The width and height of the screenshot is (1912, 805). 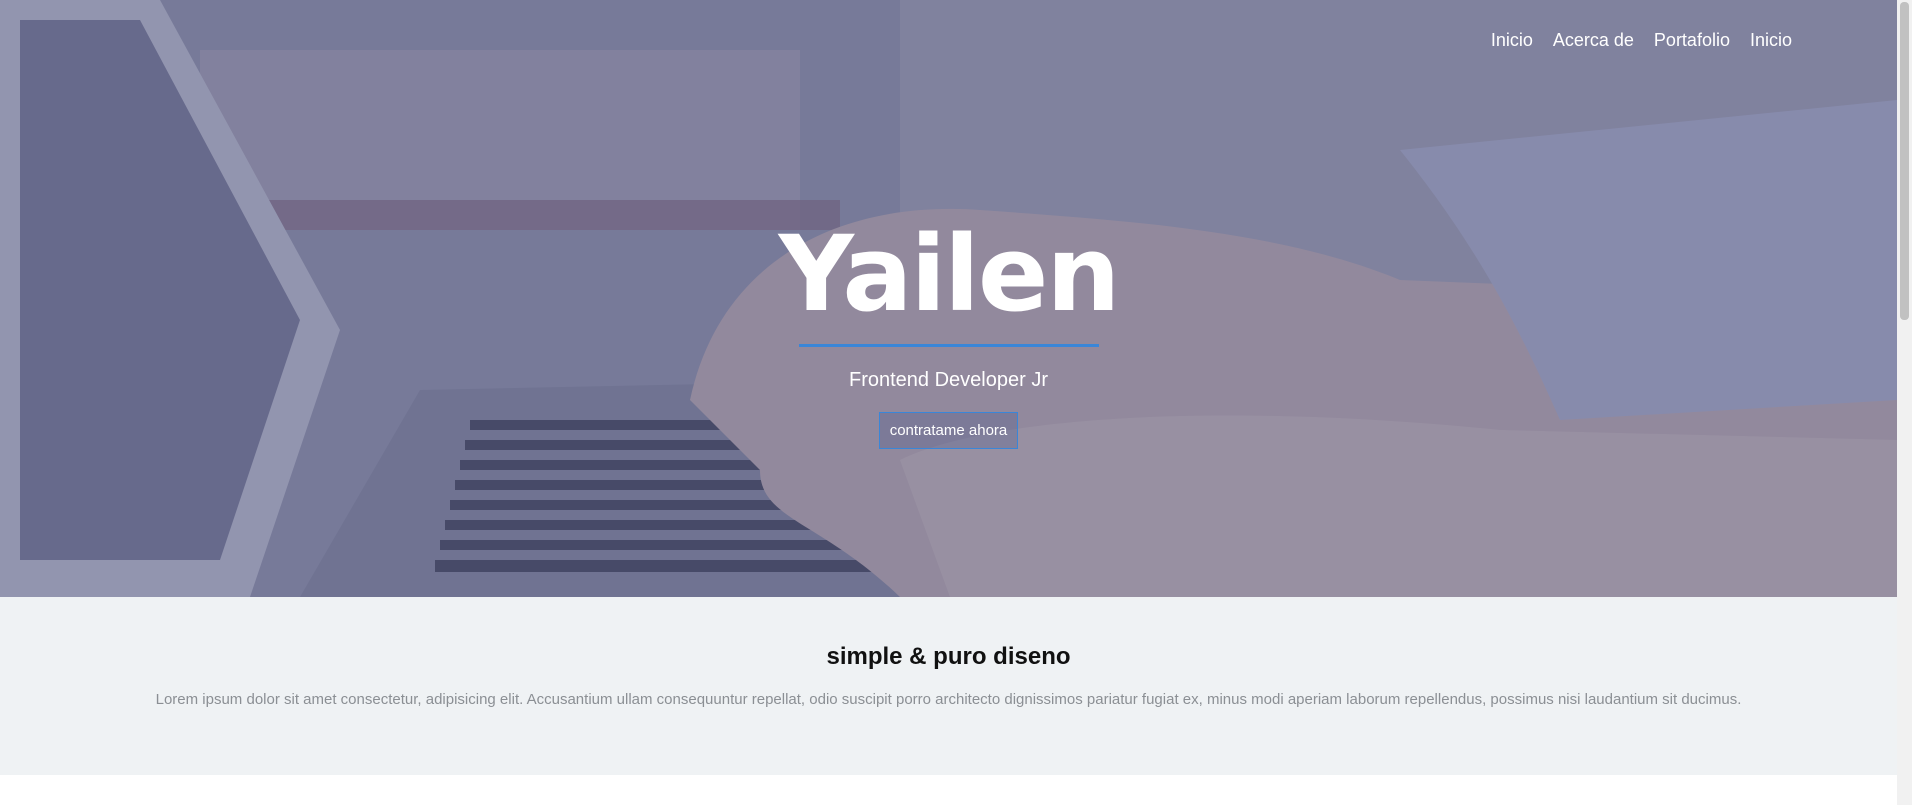 I want to click on next-section-start, so click(x=948, y=790).